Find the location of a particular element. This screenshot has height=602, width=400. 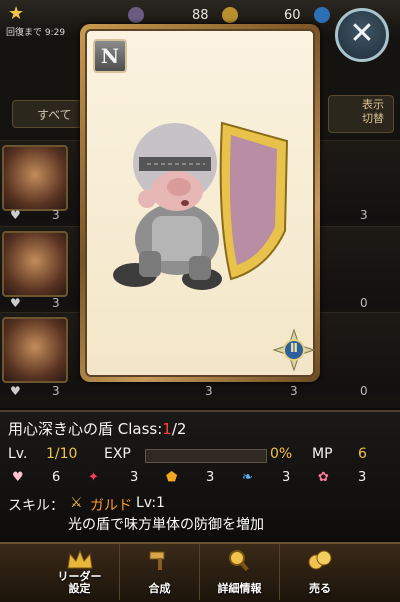

close-icon: ✕ is located at coordinates (362, 33).